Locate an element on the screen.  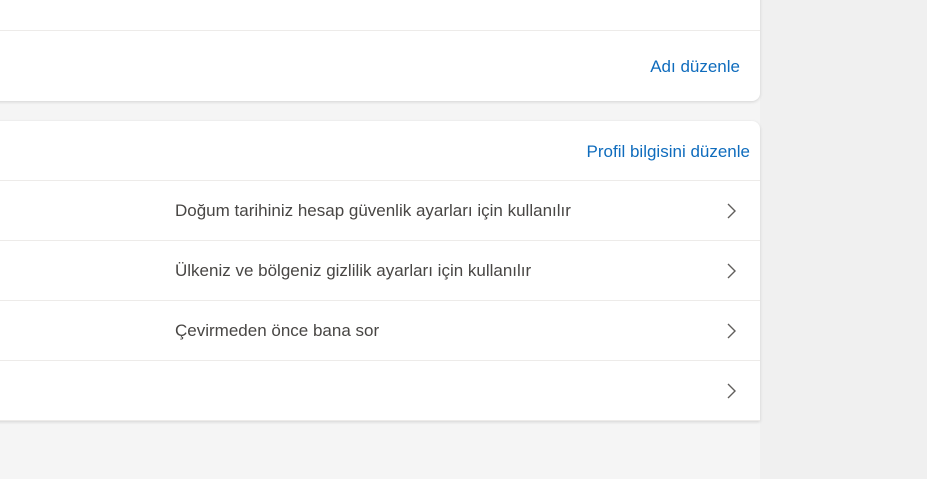
edit-name-link: Adı düzenle is located at coordinates (695, 67).